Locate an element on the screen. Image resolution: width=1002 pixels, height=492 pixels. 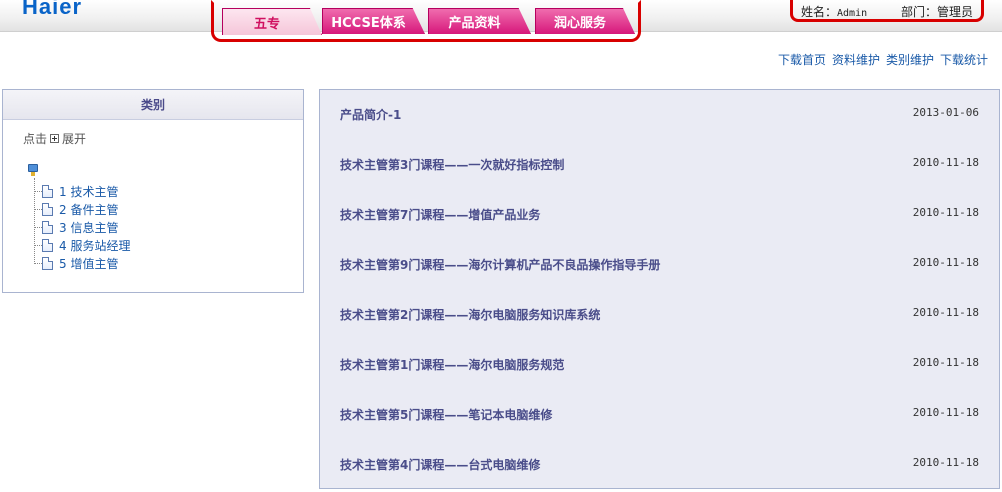
user-name: 姓名：Admin is located at coordinates (834, 11).